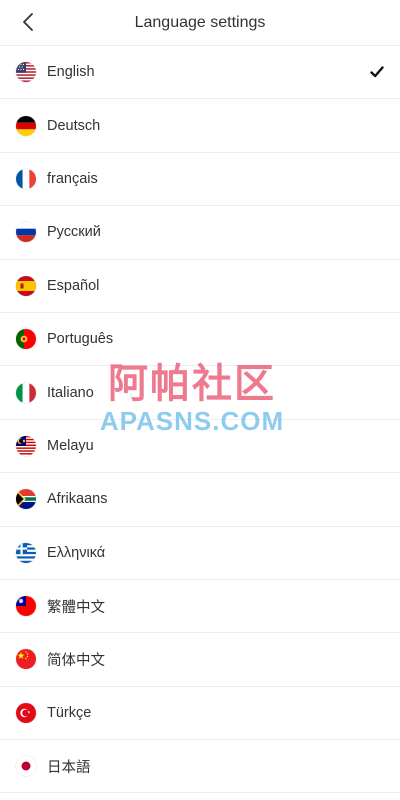  I want to click on language-item-english: English, so click(200, 73).